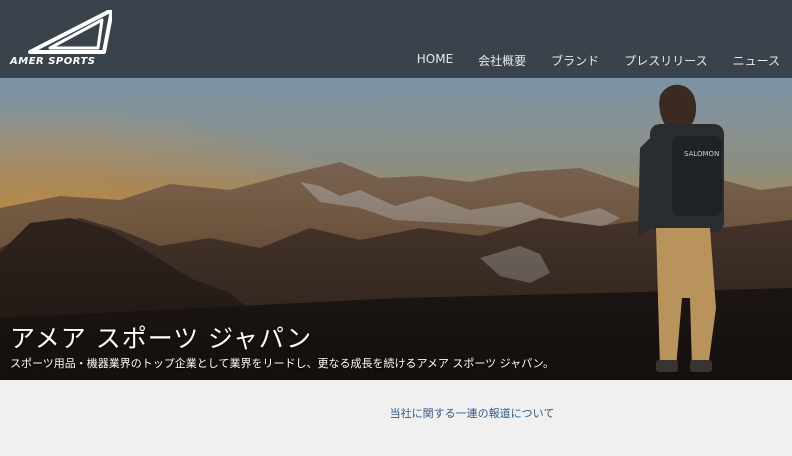 The image size is (792, 456). What do you see at coordinates (502, 60) in the screenshot?
I see `nav-company: 会社概要` at bounding box center [502, 60].